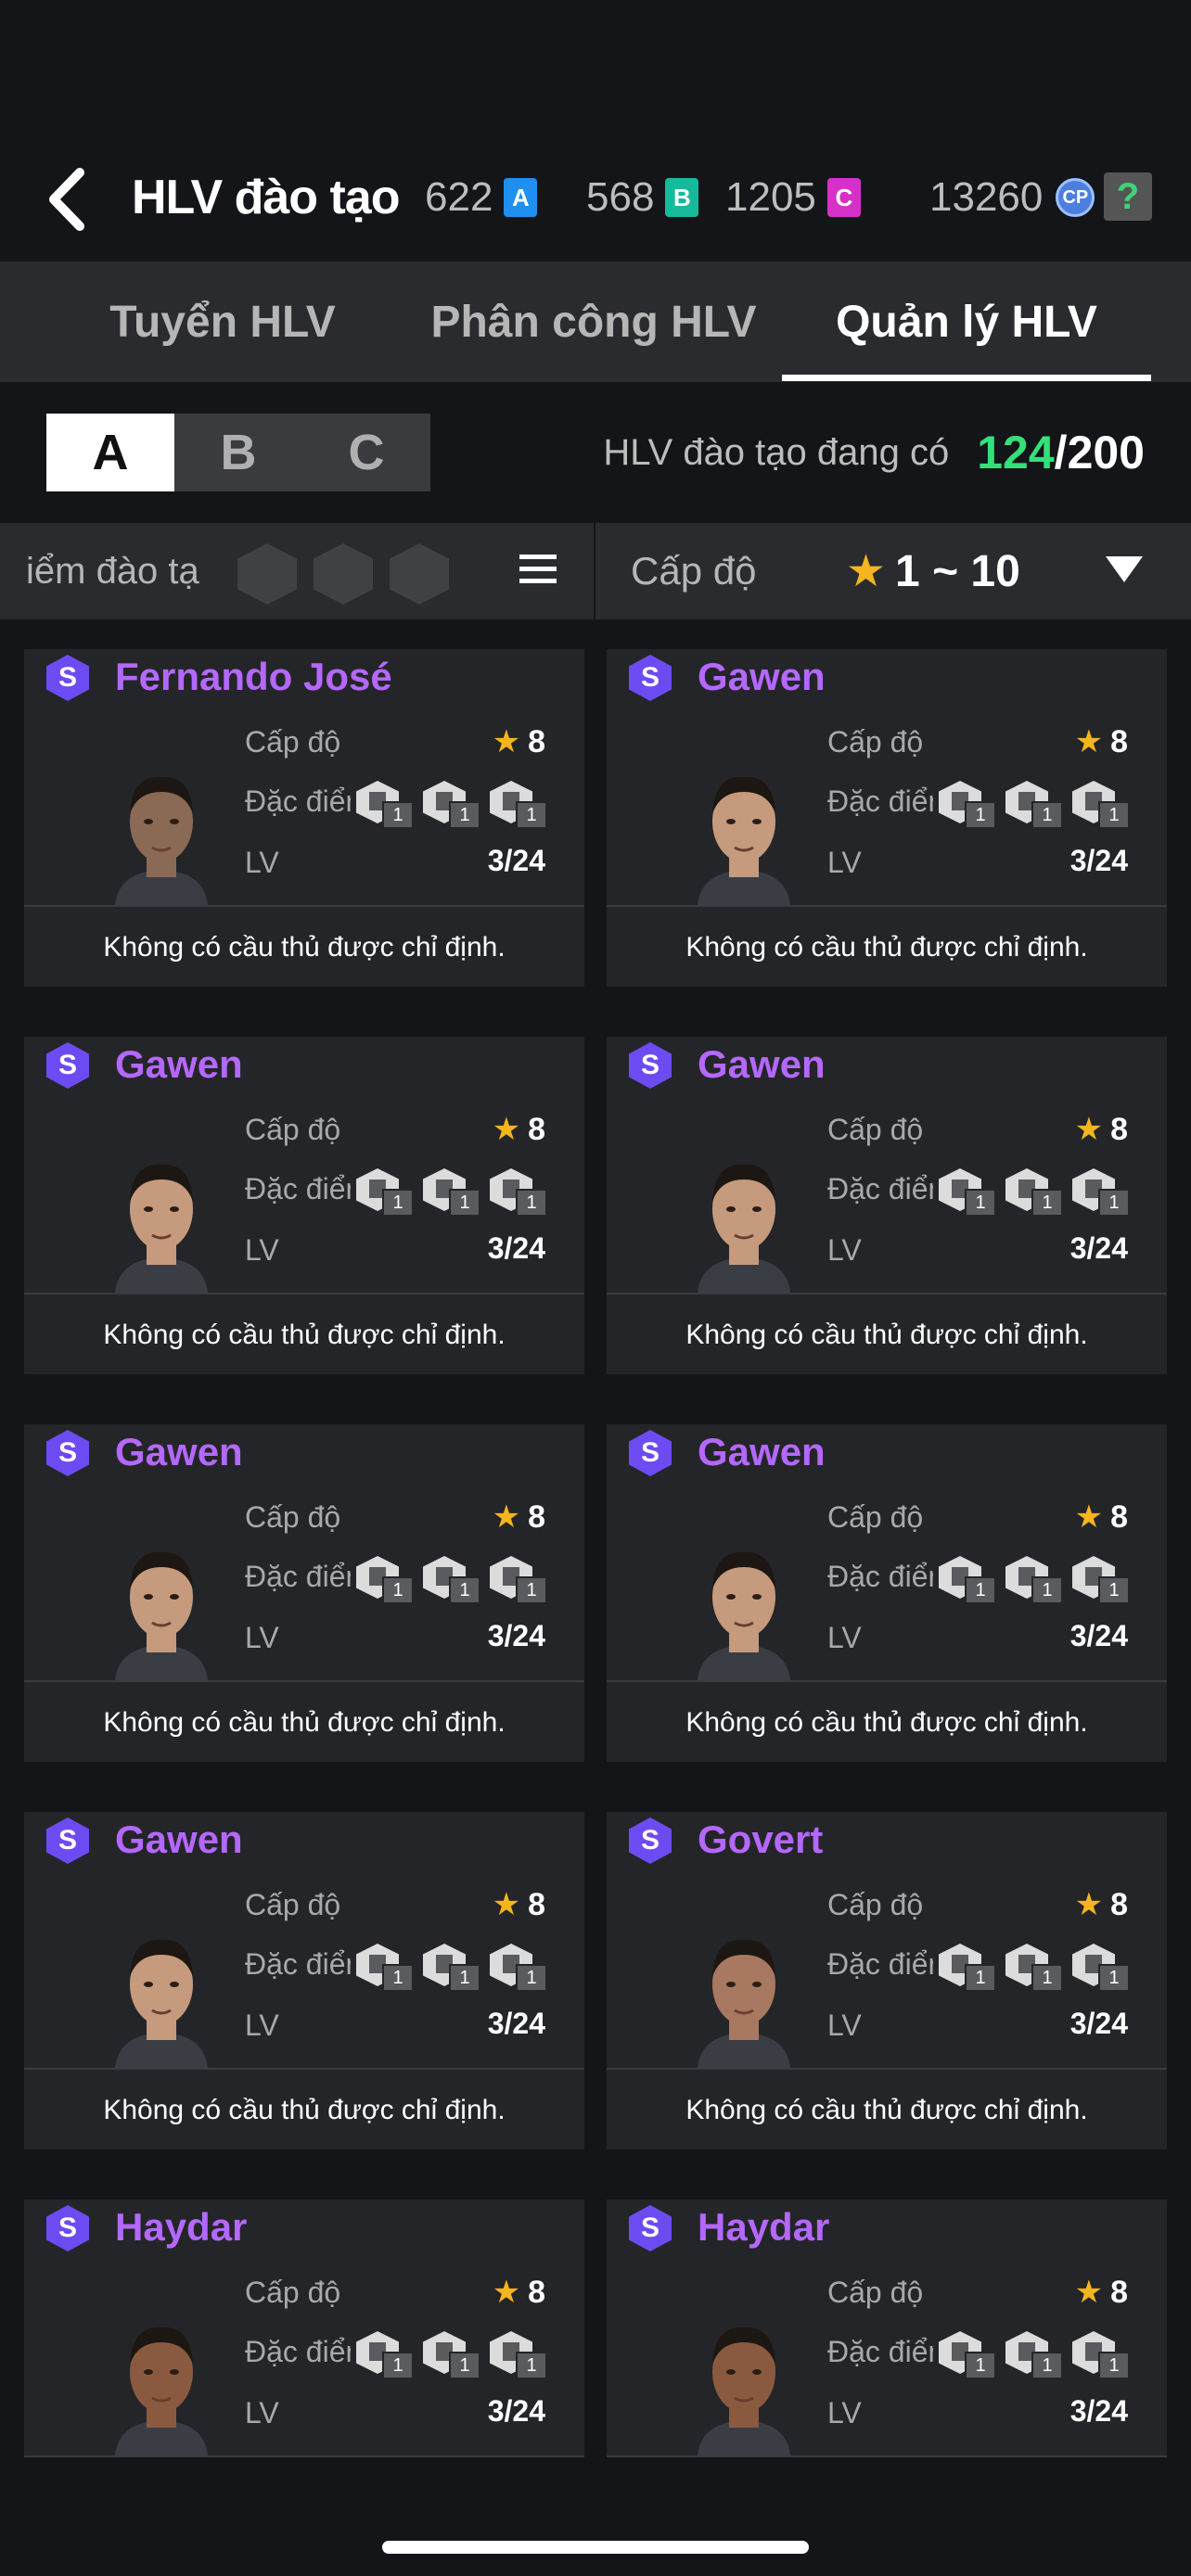 This screenshot has width=1191, height=2576. What do you see at coordinates (1124, 569) in the screenshot?
I see `dropdown-arrow-icon` at bounding box center [1124, 569].